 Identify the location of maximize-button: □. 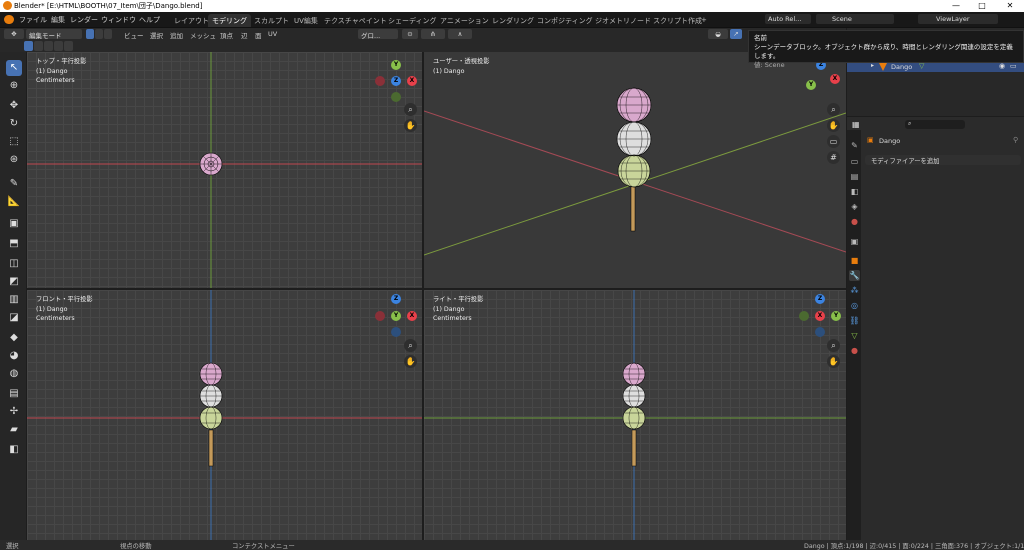
(982, 6).